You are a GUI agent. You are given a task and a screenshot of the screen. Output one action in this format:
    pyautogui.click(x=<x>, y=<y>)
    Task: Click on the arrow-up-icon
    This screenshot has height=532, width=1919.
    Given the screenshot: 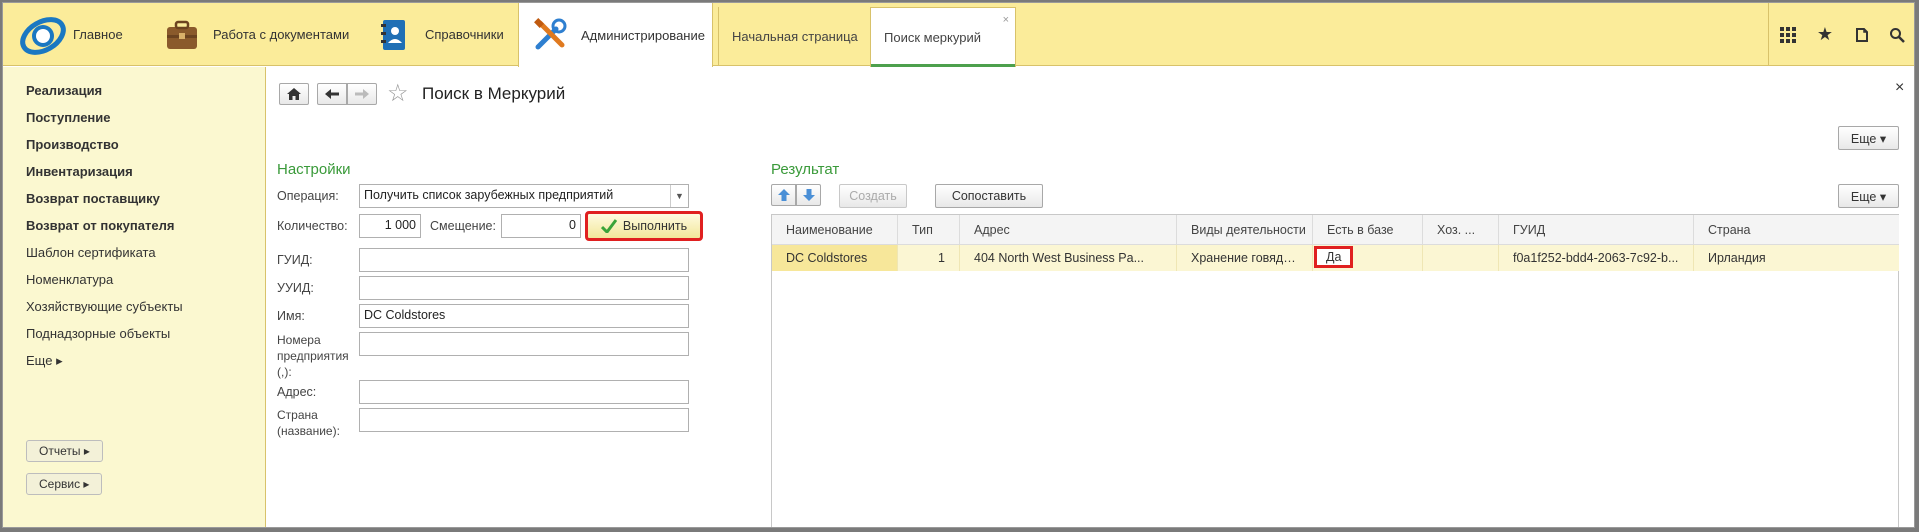 What is the action you would take?
    pyautogui.click(x=783, y=195)
    